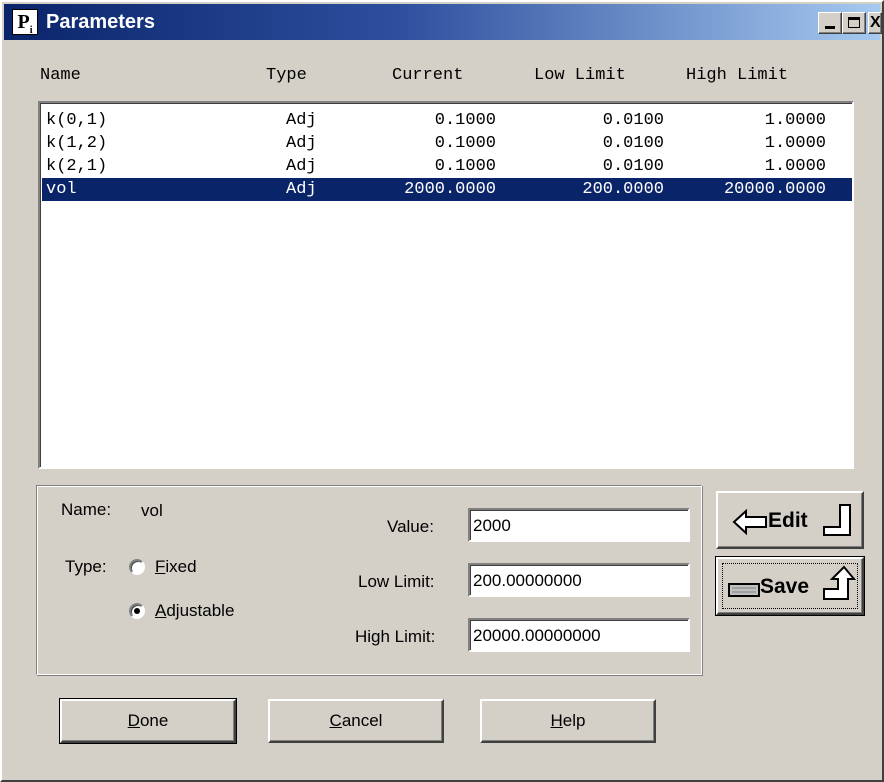  Describe the element at coordinates (60, 75) in the screenshot. I see `column-header-name: Name` at that location.